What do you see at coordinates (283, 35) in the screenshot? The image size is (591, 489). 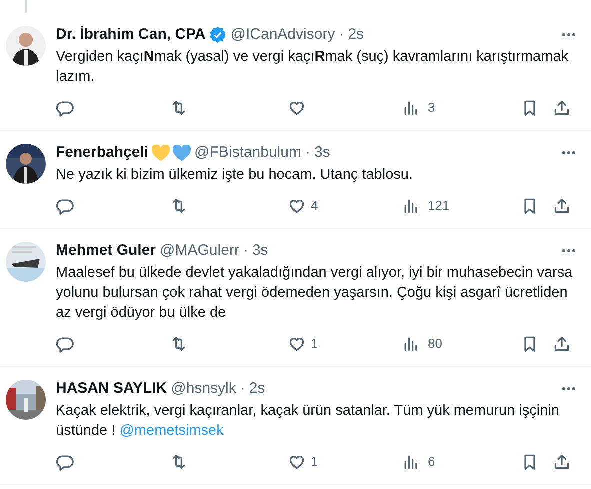 I see `user-handle: @ICanAdvisory` at bounding box center [283, 35].